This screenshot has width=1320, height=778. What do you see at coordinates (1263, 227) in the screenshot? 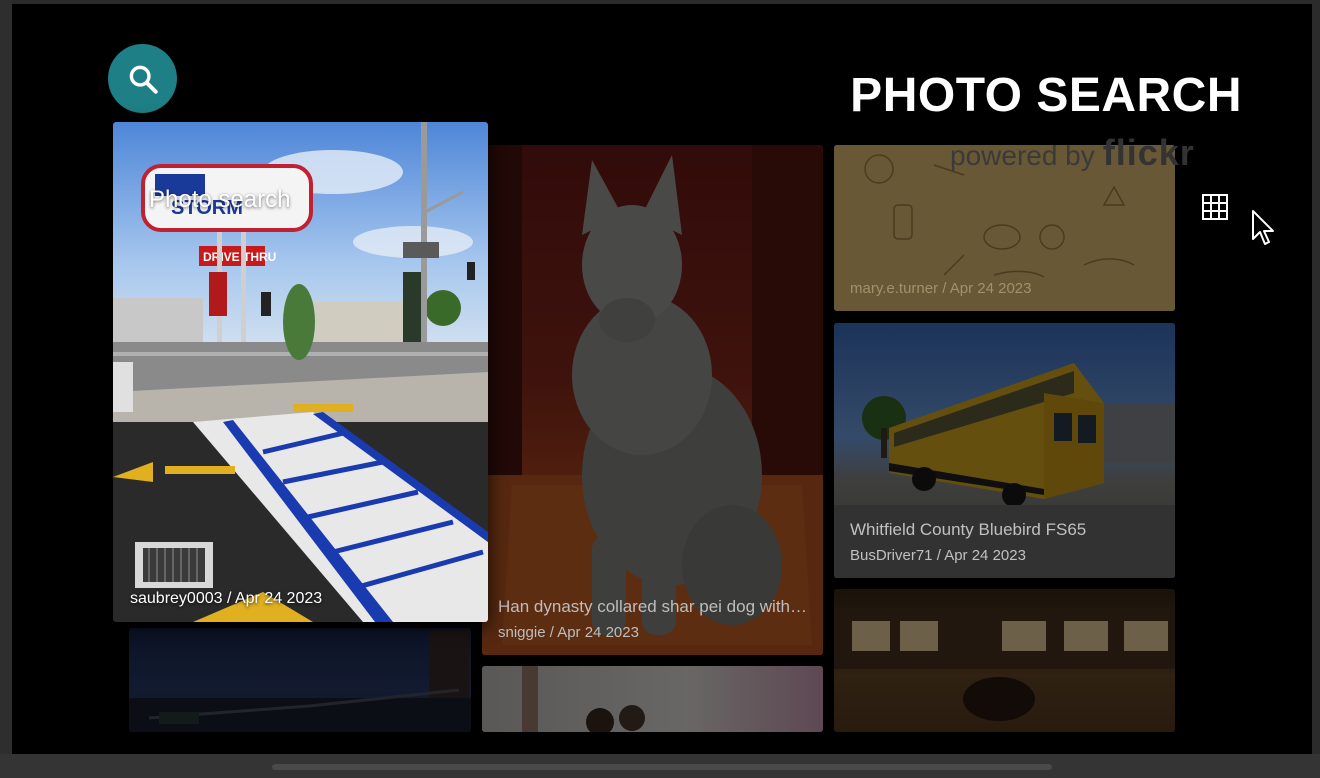
I see `mouse-cursor-icon` at bounding box center [1263, 227].